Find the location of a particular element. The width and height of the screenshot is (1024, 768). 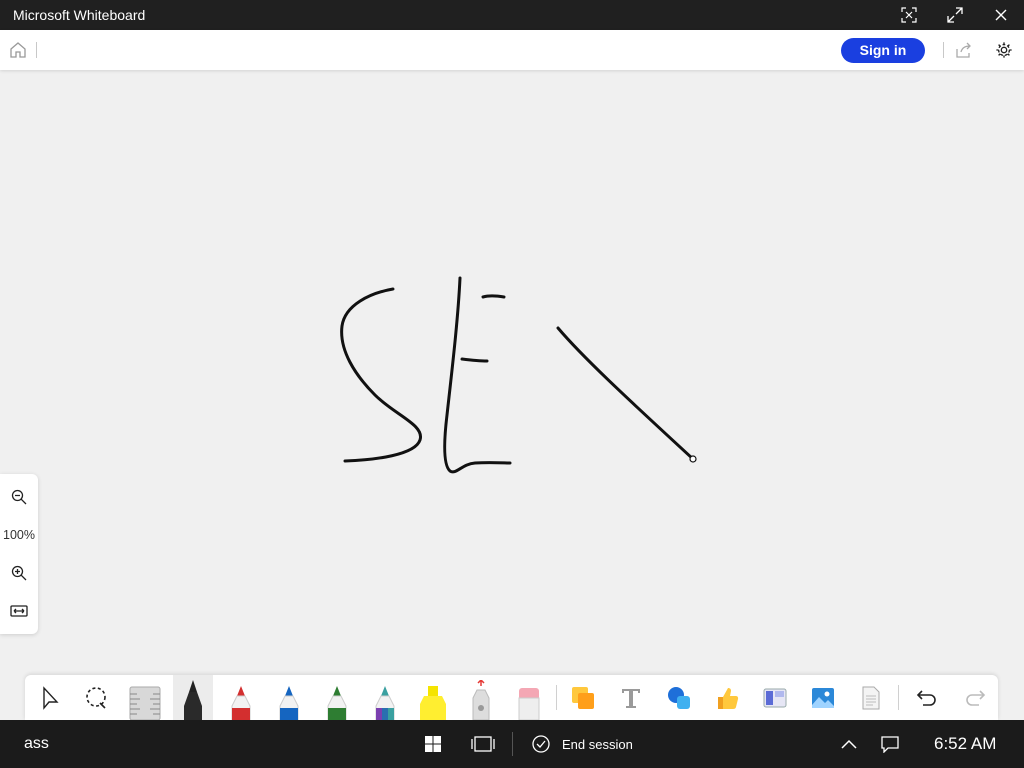

sticky-note-tool is located at coordinates (583, 697).